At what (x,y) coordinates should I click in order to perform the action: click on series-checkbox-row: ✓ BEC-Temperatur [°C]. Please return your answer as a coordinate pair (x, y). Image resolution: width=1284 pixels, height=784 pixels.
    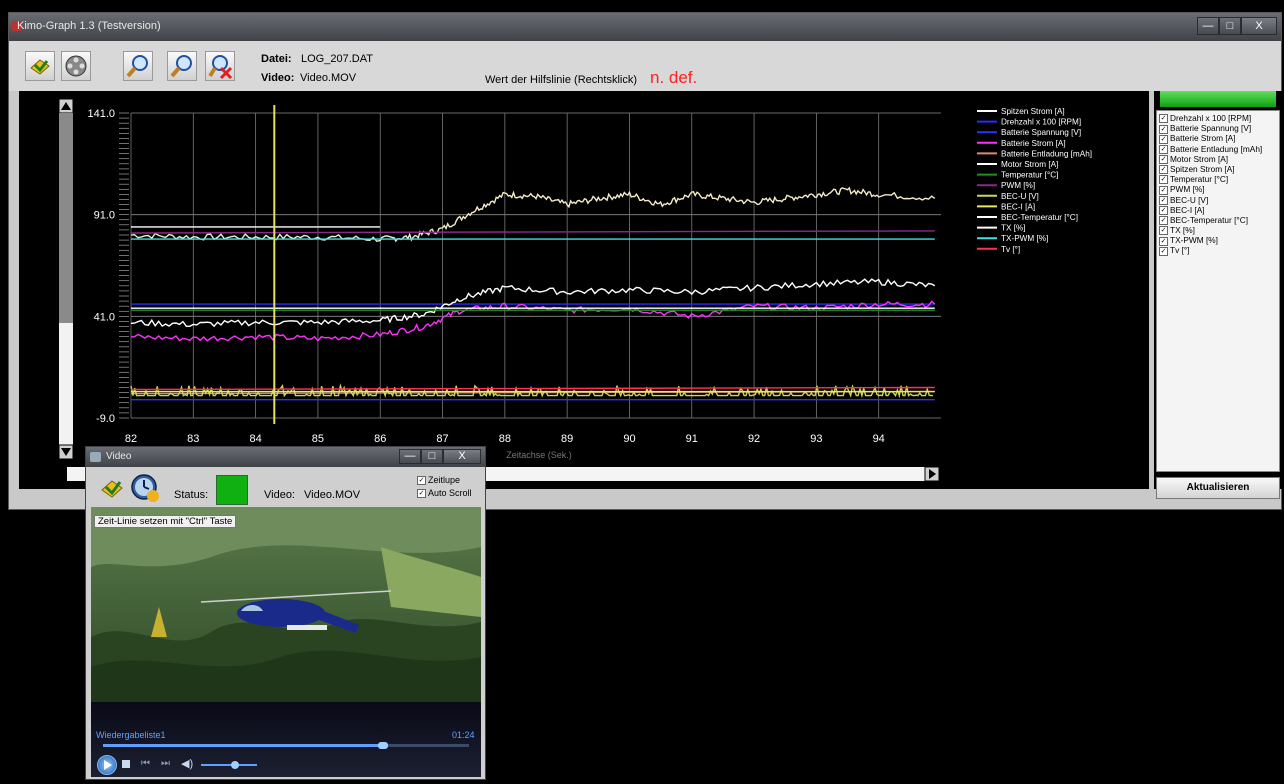
    Looking at the image, I should click on (1218, 220).